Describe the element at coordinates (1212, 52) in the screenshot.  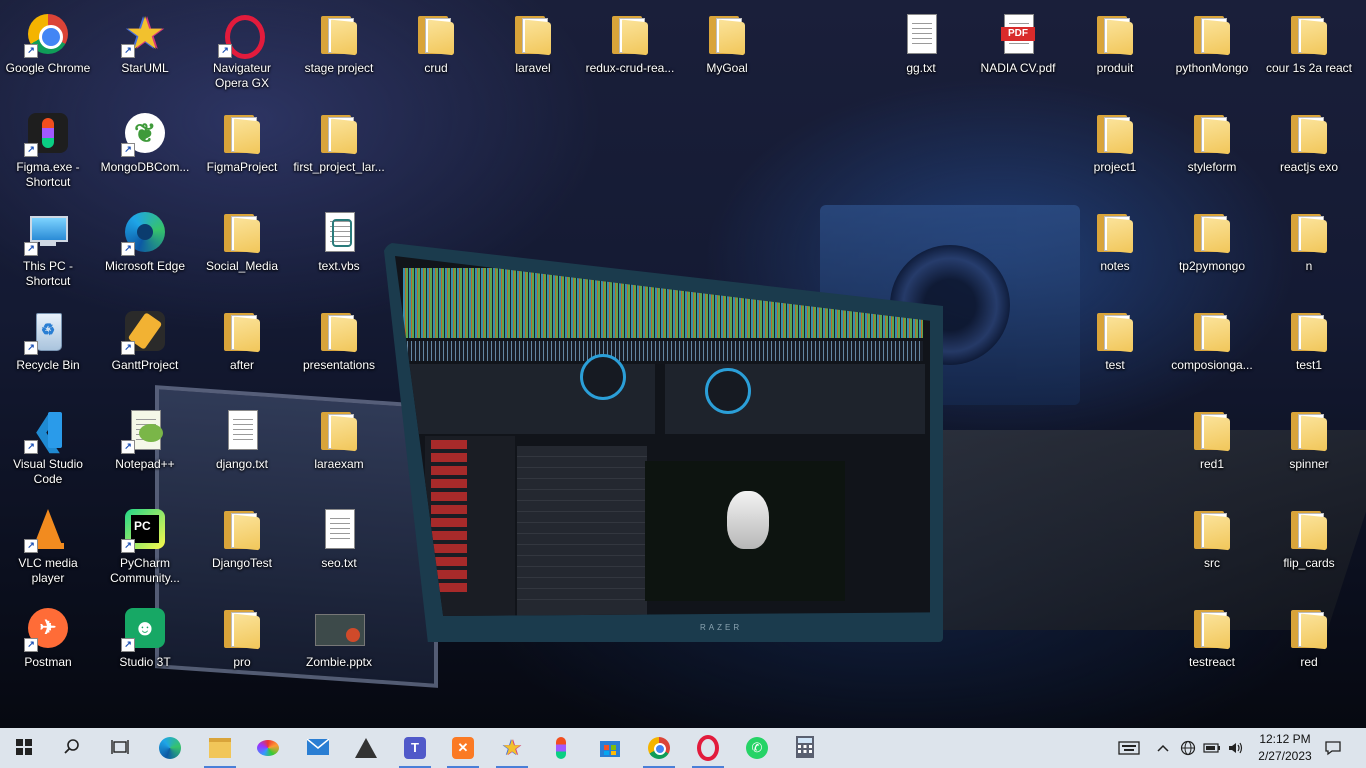
I see `desktop-icon-pythonmongo: pythonMongo` at that location.